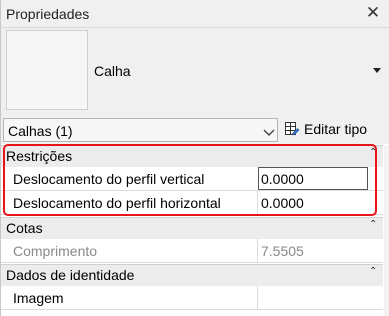  I want to click on instance-bar: Calhas (1) Editar tipo, so click(195, 130).